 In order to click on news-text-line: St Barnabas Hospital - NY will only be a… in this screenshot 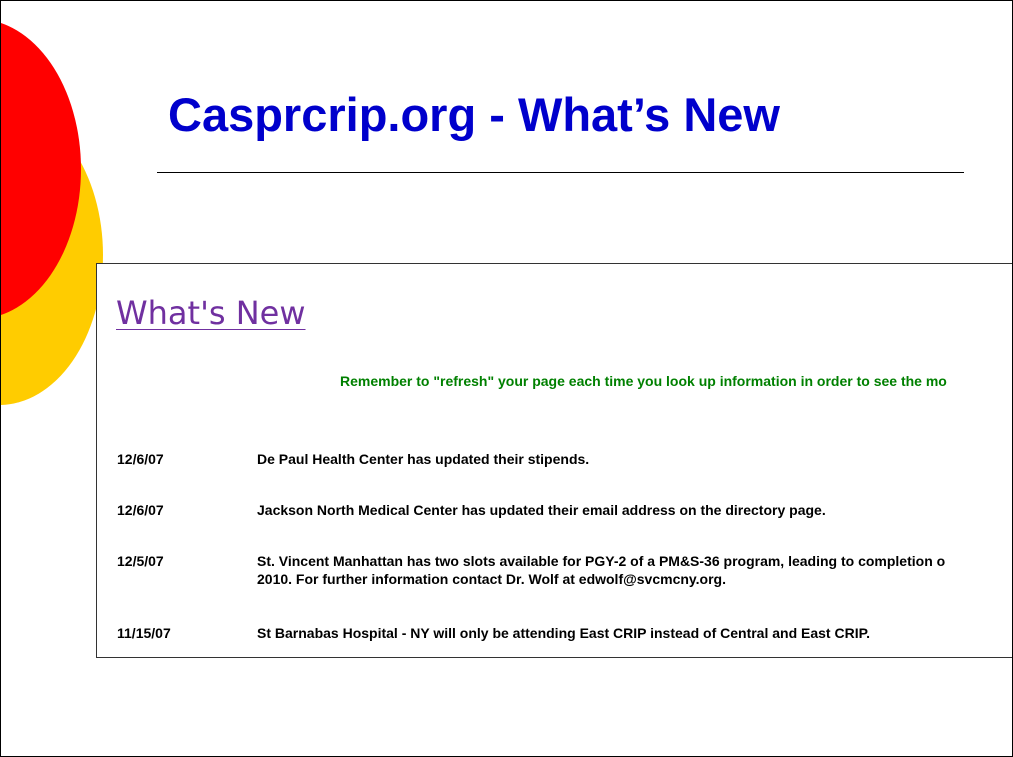, I will do `click(564, 633)`.